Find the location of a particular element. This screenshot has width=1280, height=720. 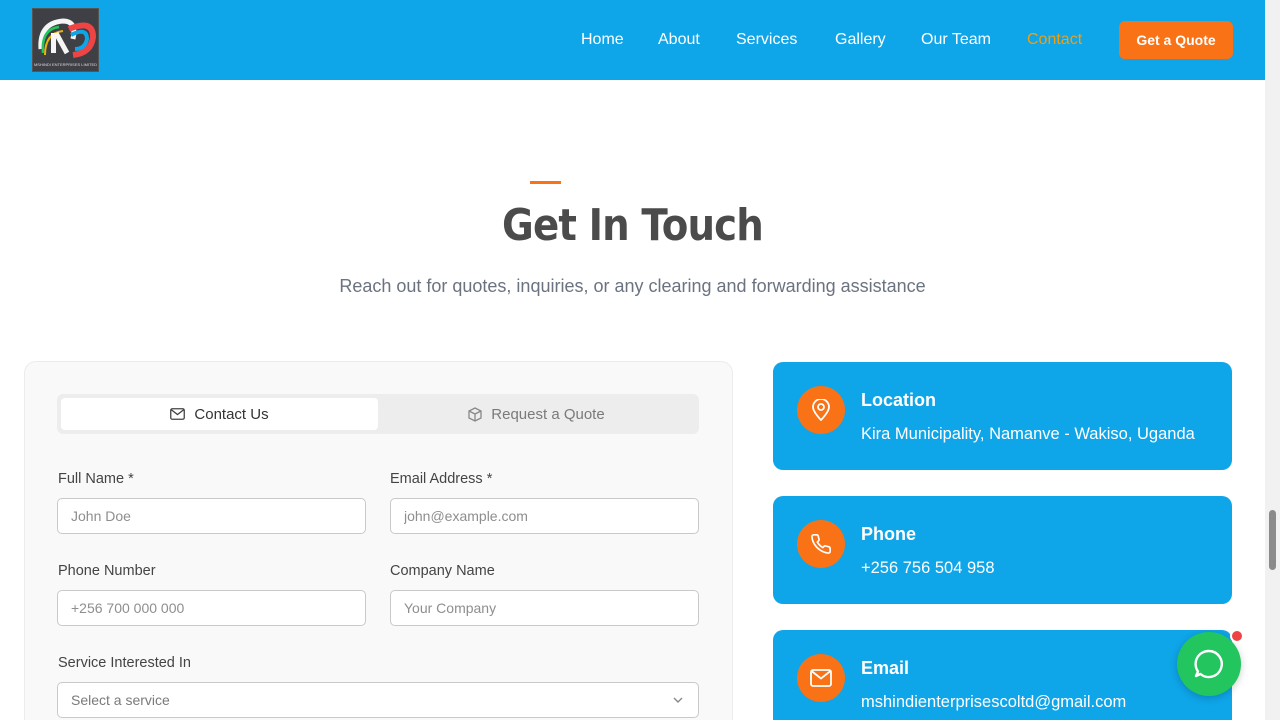

nav-link-our-team: Our Team is located at coordinates (956, 40).